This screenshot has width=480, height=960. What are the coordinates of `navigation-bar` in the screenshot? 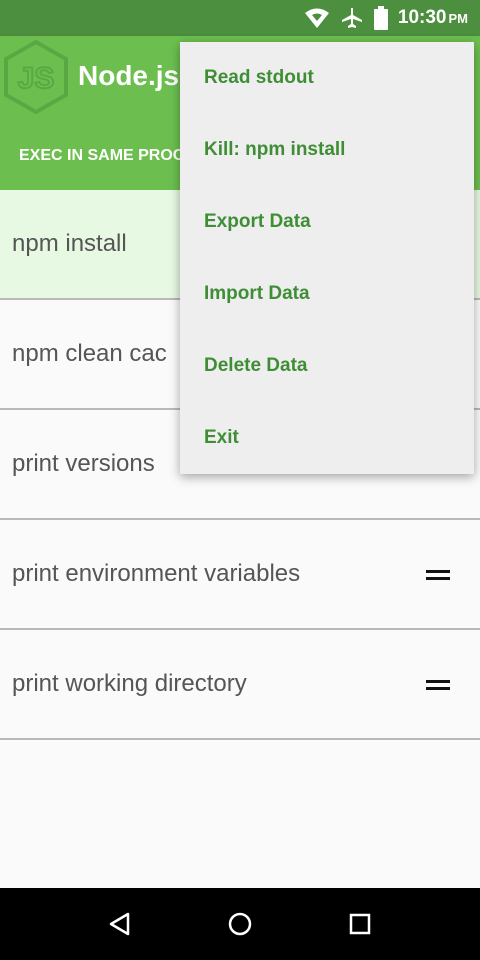 It's located at (240, 924).